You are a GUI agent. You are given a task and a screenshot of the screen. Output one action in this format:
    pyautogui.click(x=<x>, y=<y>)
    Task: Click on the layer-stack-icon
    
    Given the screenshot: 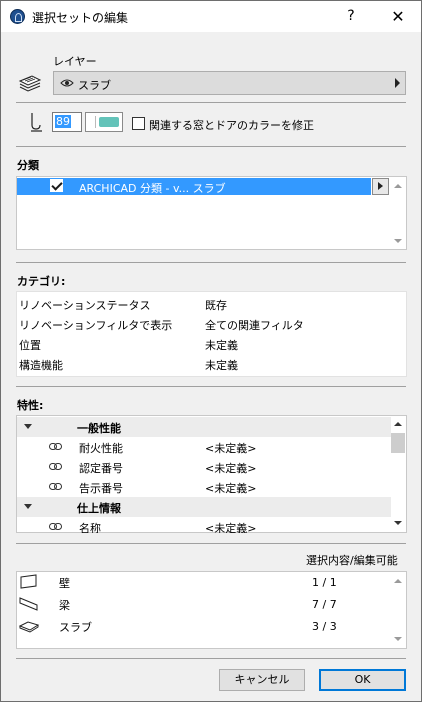 What is the action you would take?
    pyautogui.click(x=30, y=83)
    